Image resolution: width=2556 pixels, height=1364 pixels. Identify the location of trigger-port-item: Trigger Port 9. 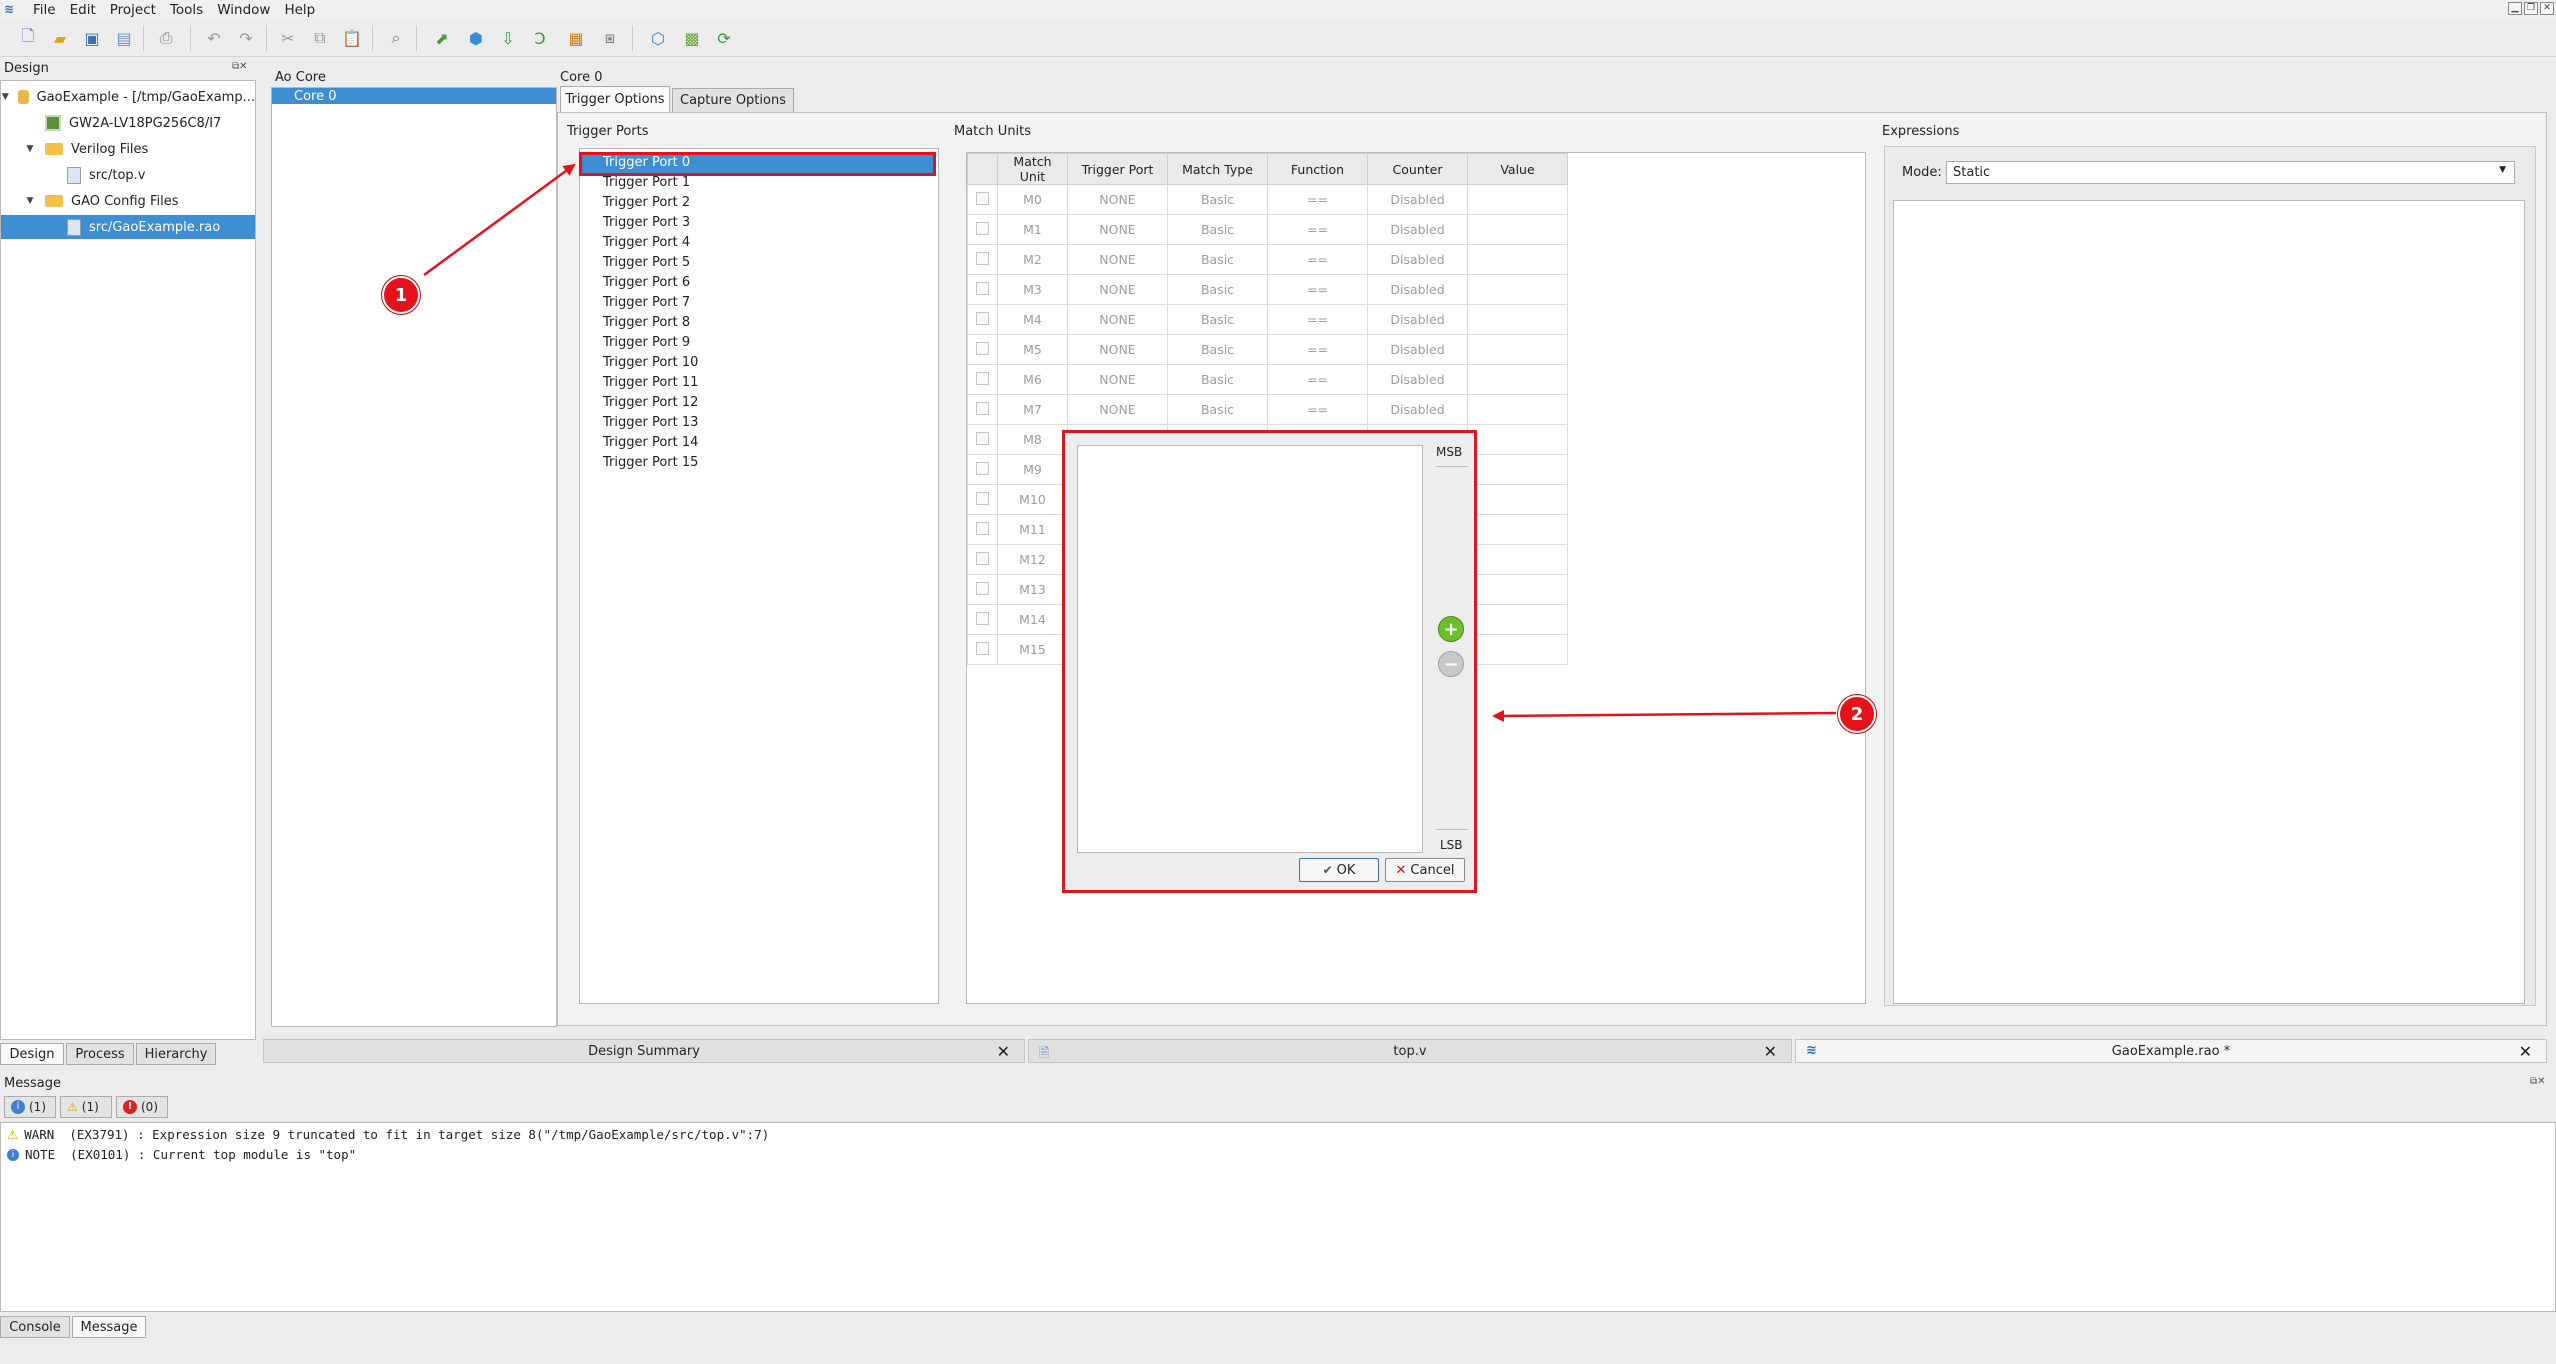
(646, 345).